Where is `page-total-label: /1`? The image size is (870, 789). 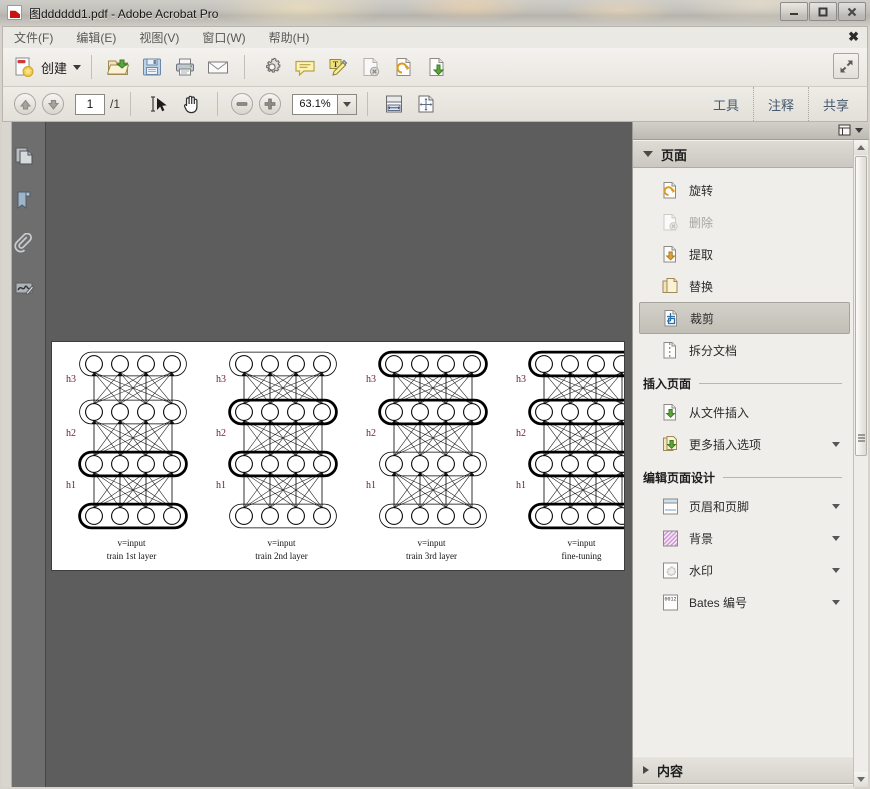 page-total-label: /1 is located at coordinates (115, 104).